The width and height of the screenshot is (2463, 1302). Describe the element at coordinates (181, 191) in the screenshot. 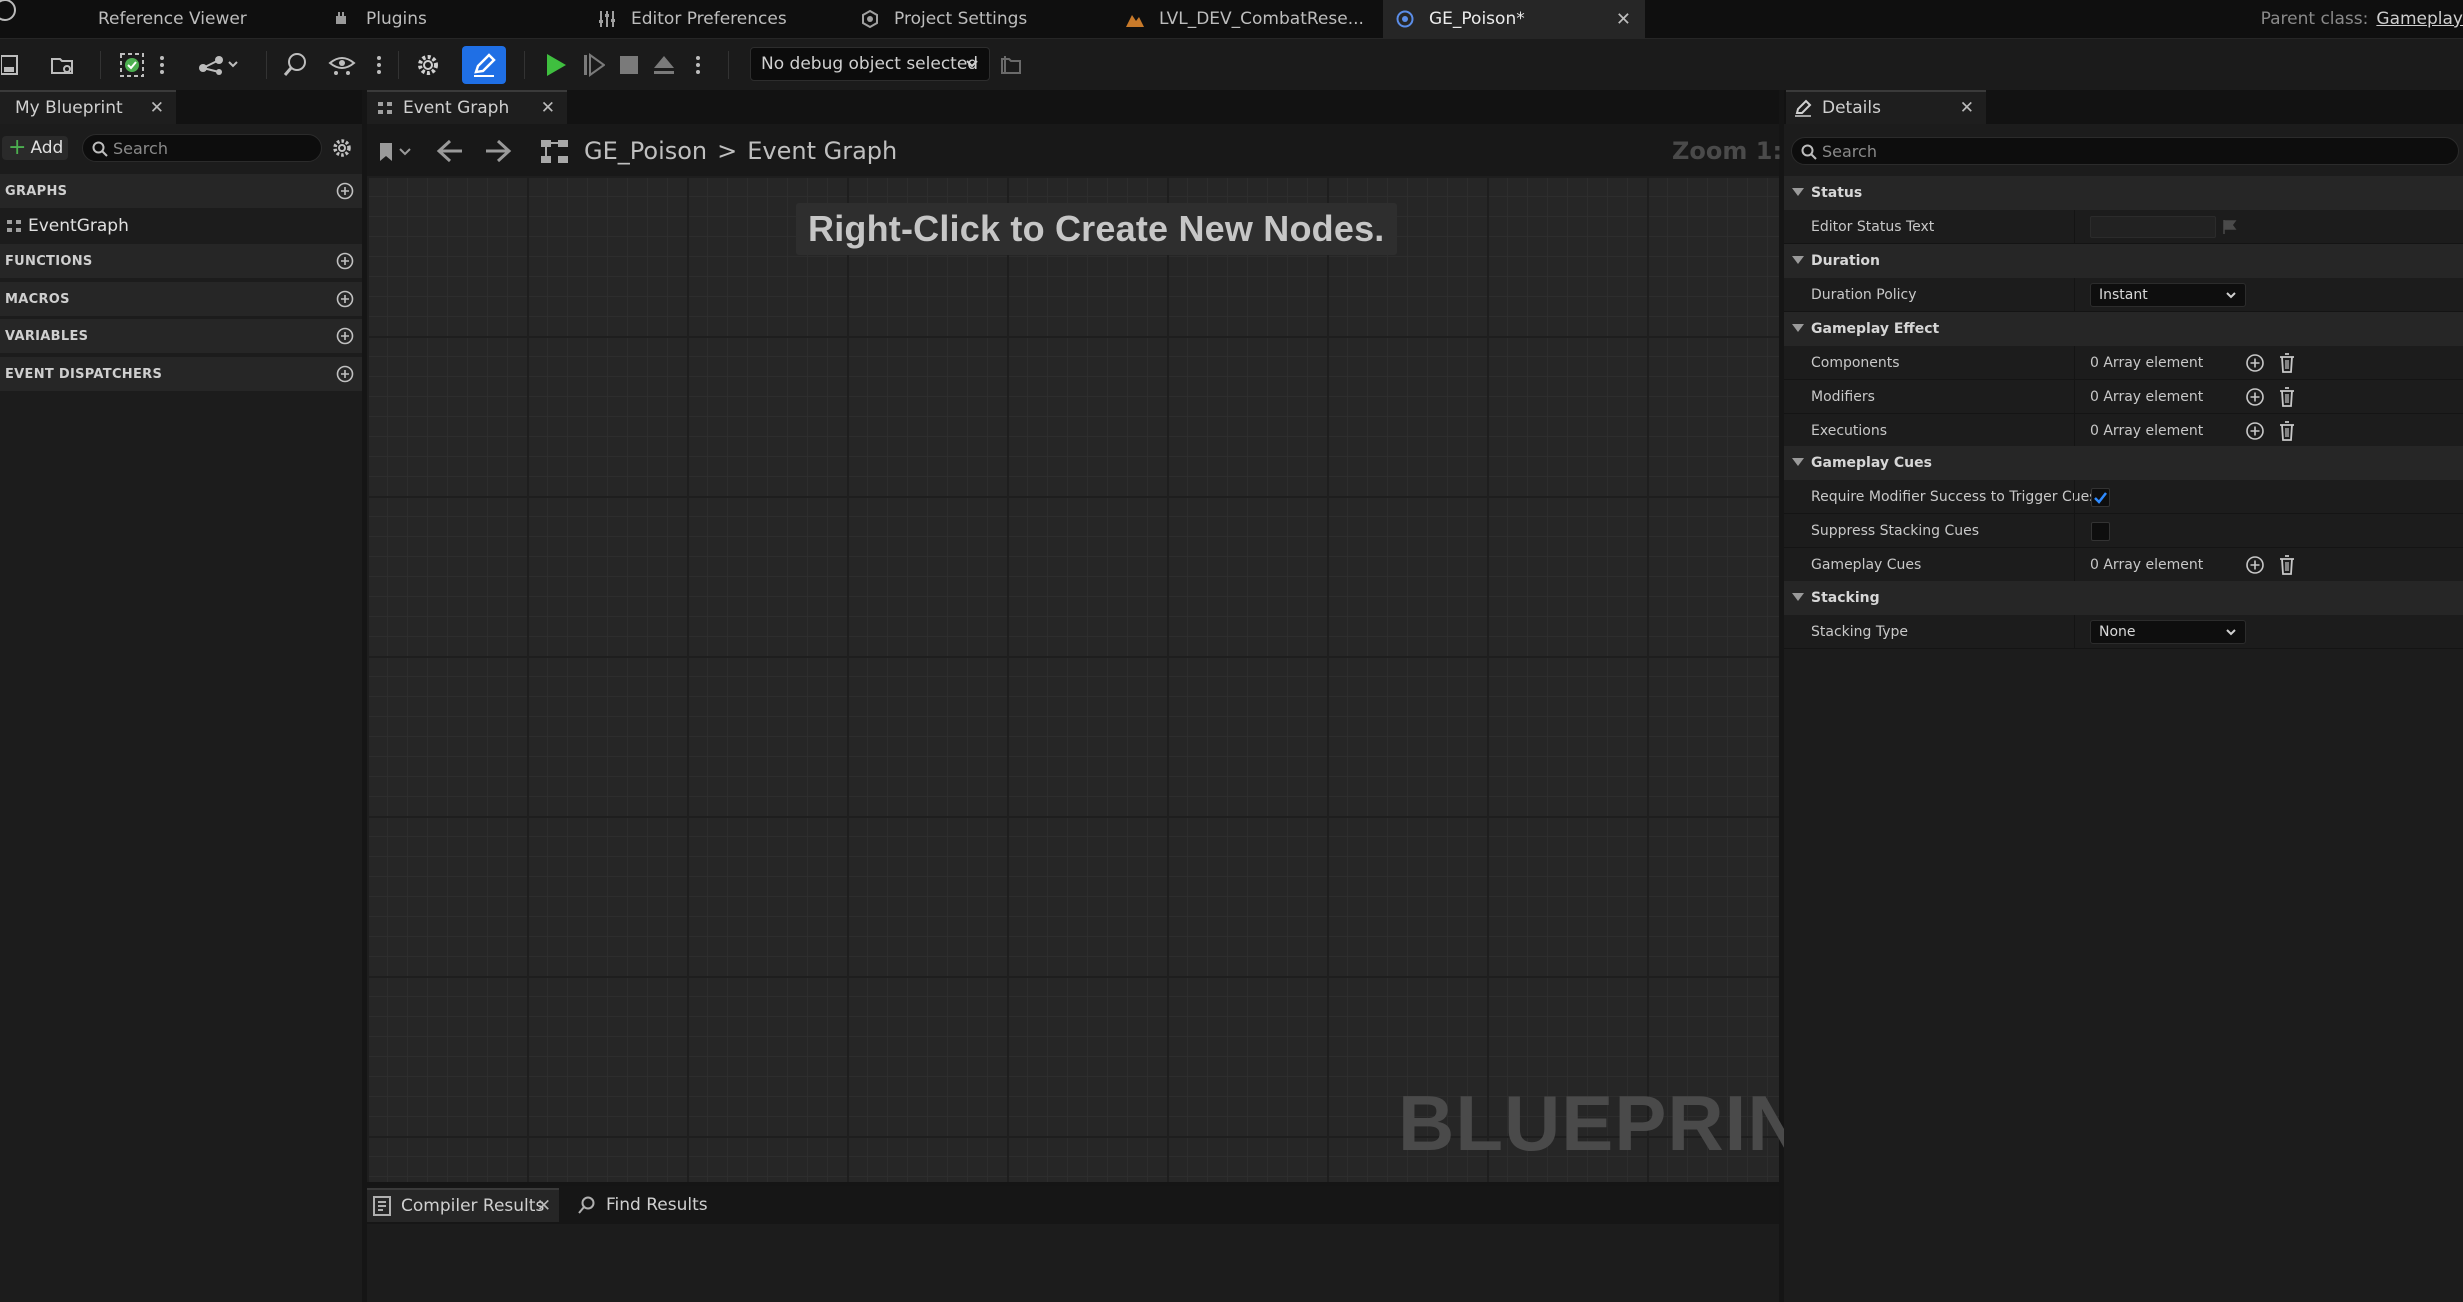

I see `category-graphs: GRAPHS` at that location.